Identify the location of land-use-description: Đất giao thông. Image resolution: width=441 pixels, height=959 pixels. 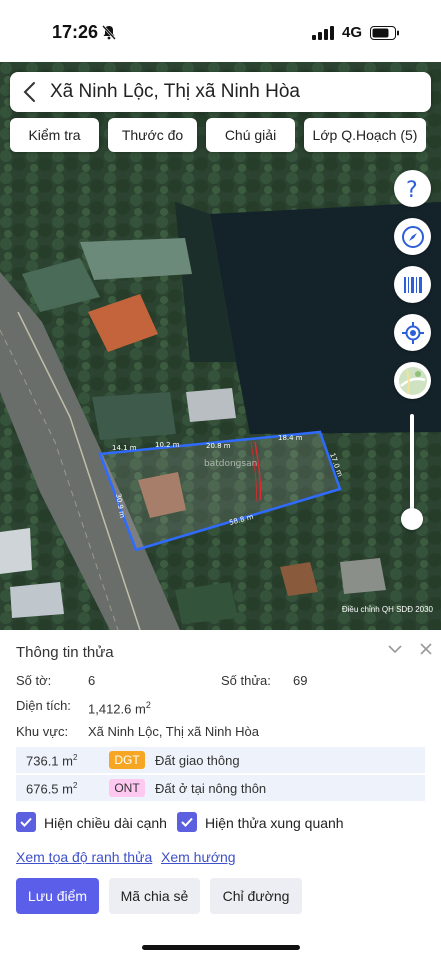
(197, 760).